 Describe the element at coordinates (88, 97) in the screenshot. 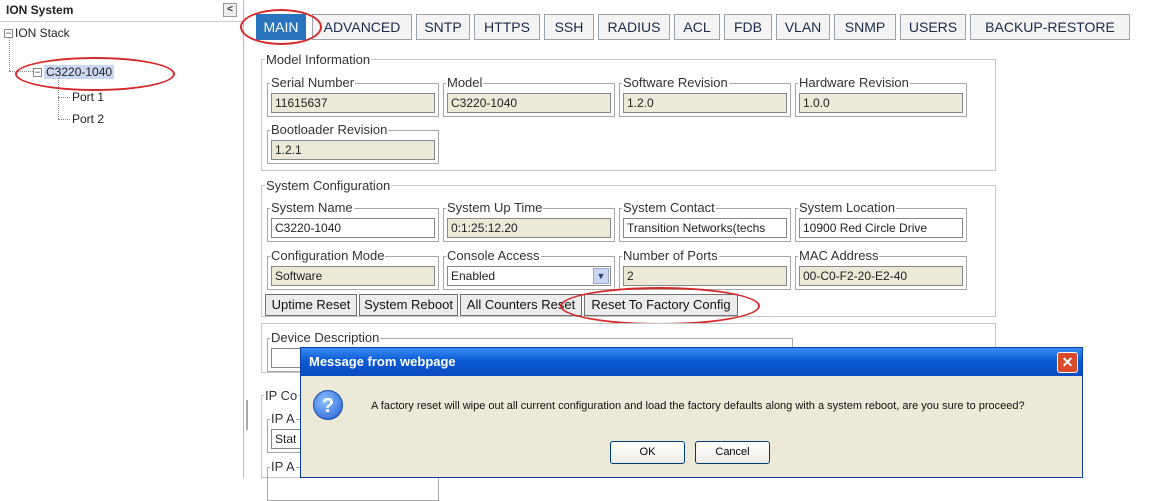

I see `tree-node-port: Port 1` at that location.